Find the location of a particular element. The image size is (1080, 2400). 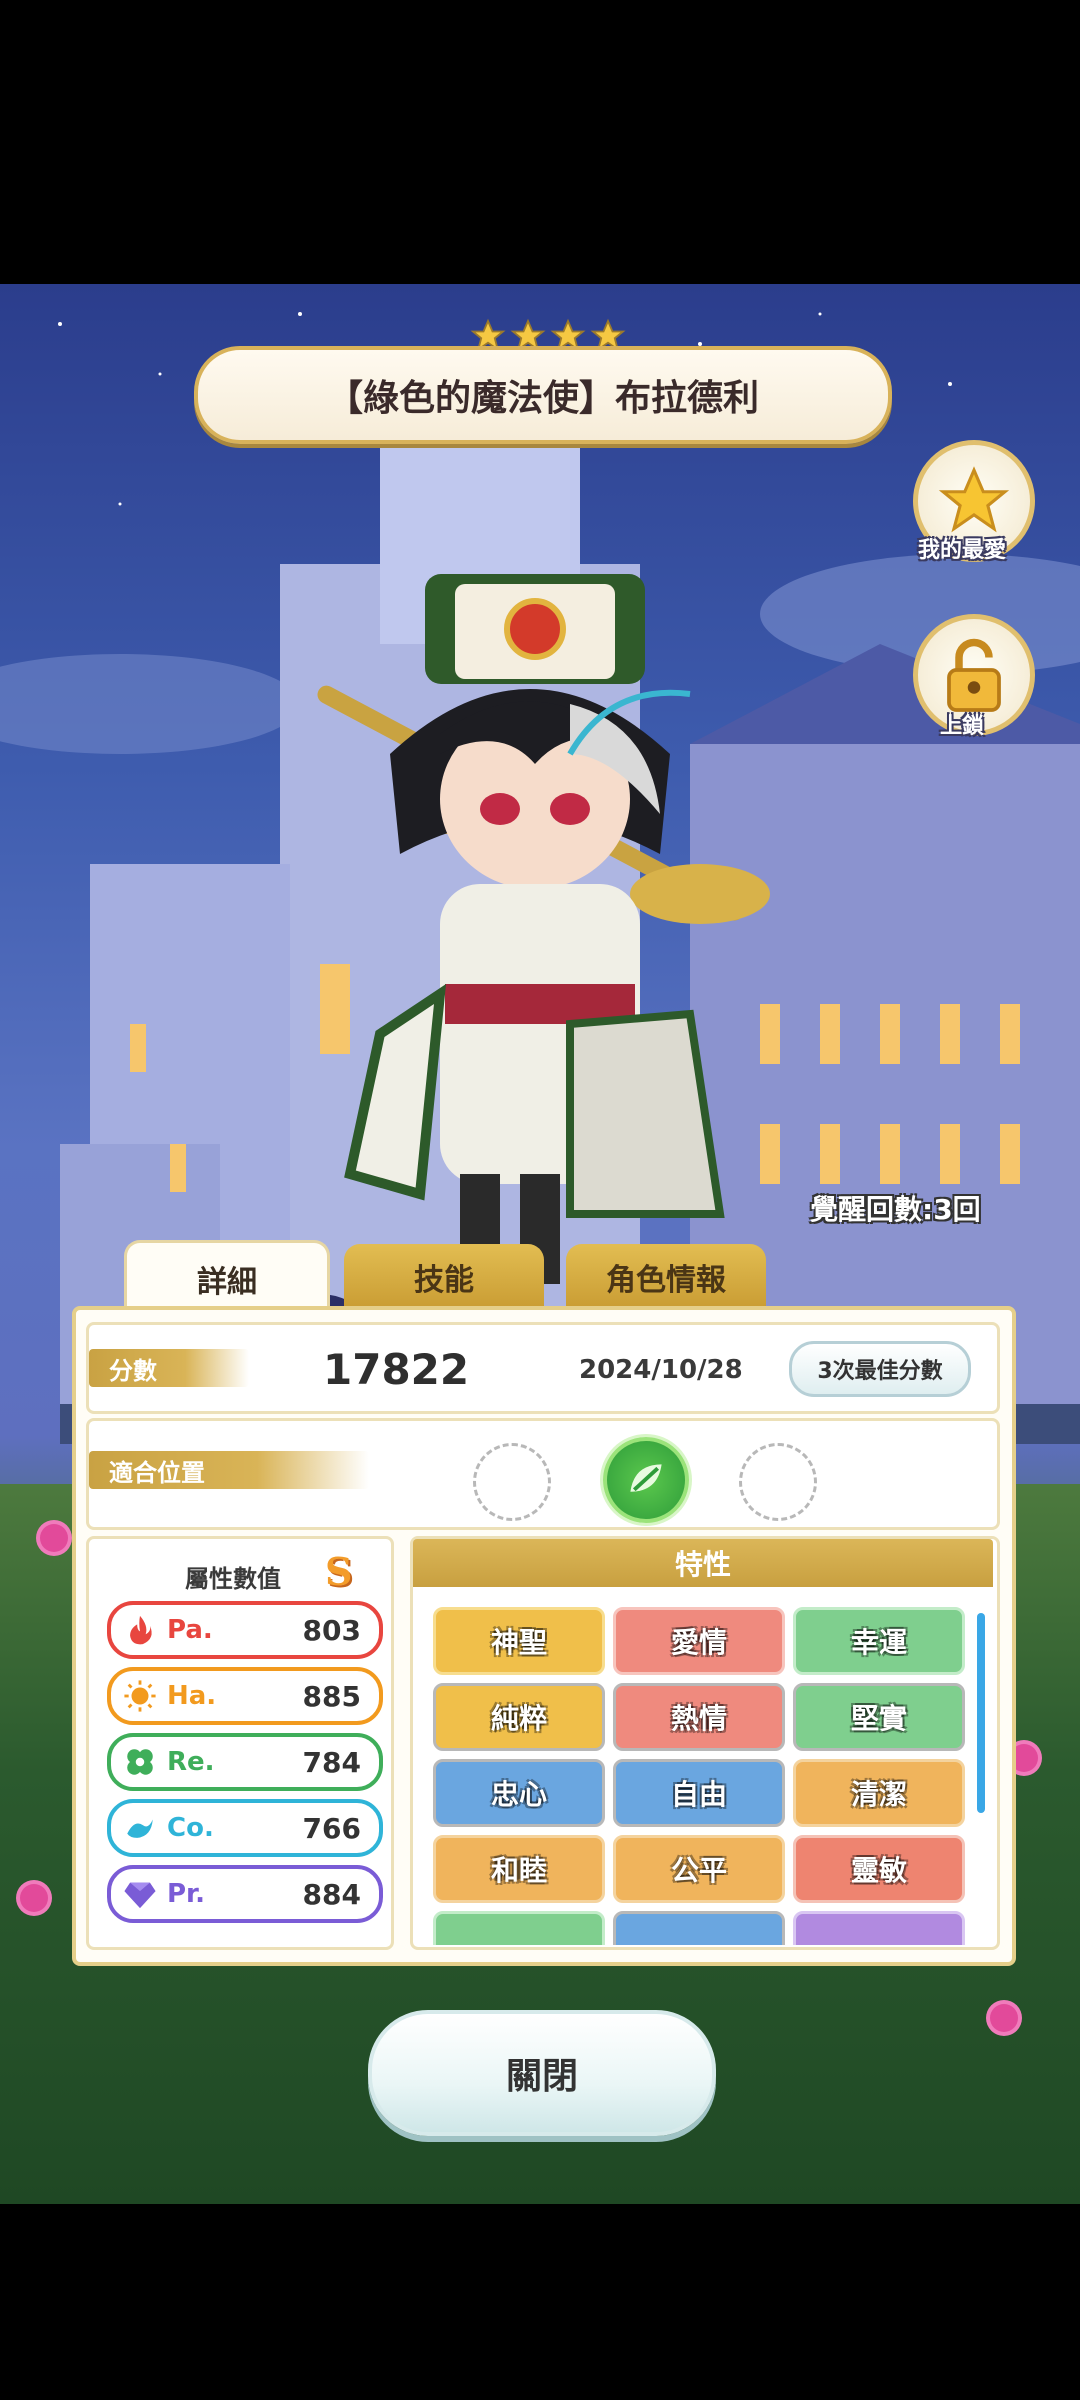

score-row: 分數 17822 2024/10/28 3次最佳分數 is located at coordinates (543, 1368).